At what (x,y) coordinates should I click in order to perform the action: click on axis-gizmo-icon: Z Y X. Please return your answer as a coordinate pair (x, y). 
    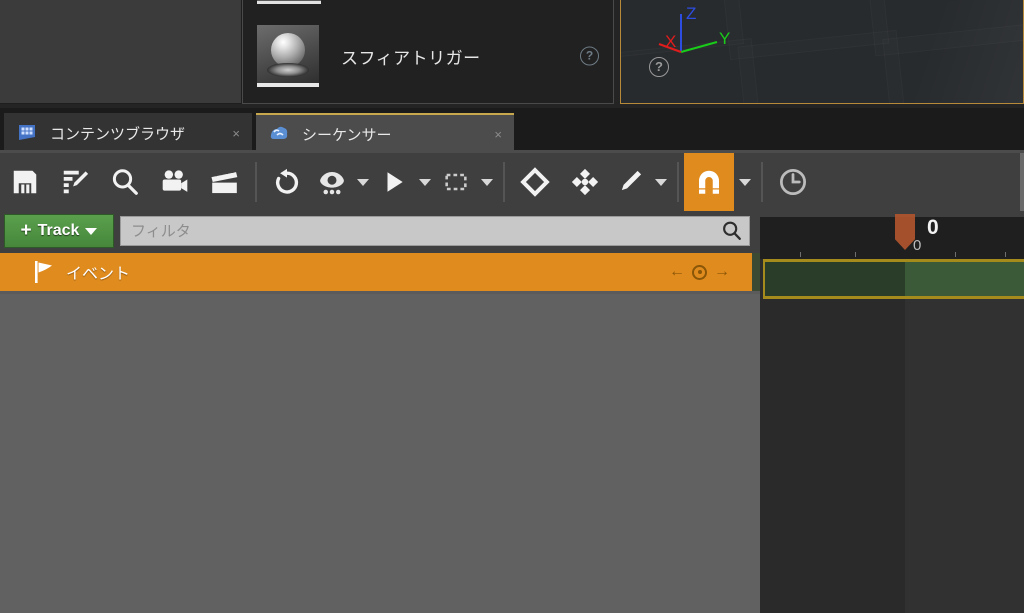
    Looking at the image, I should click on (694, 28).